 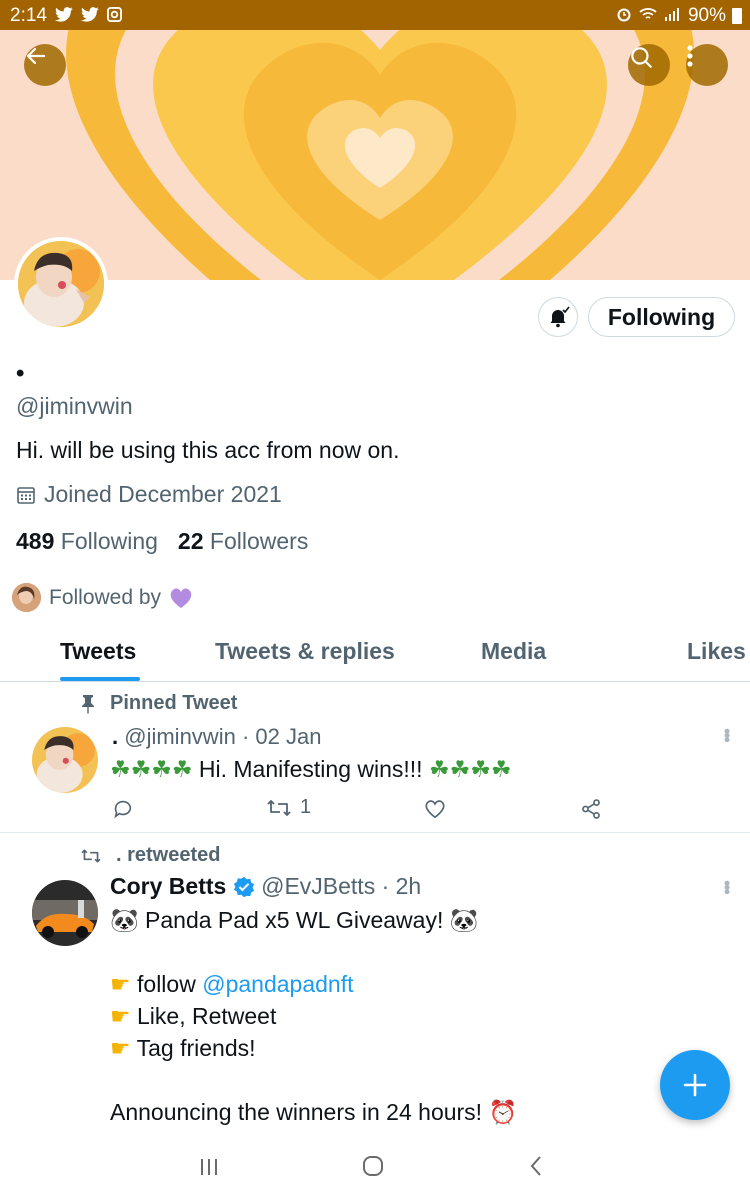 What do you see at coordinates (207, 1016) in the screenshot?
I see `retweet-line-3: Like, Retweet` at bounding box center [207, 1016].